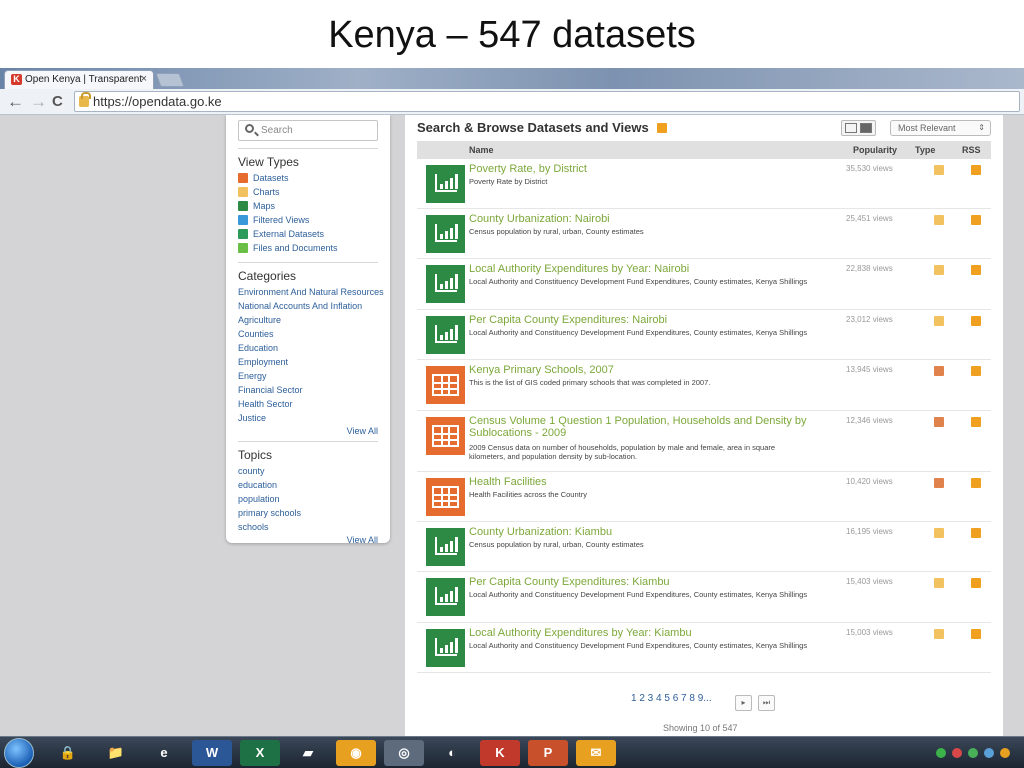 This screenshot has width=1024, height=768. What do you see at coordinates (308, 320) in the screenshot?
I see `category-link: Agriculture` at bounding box center [308, 320].